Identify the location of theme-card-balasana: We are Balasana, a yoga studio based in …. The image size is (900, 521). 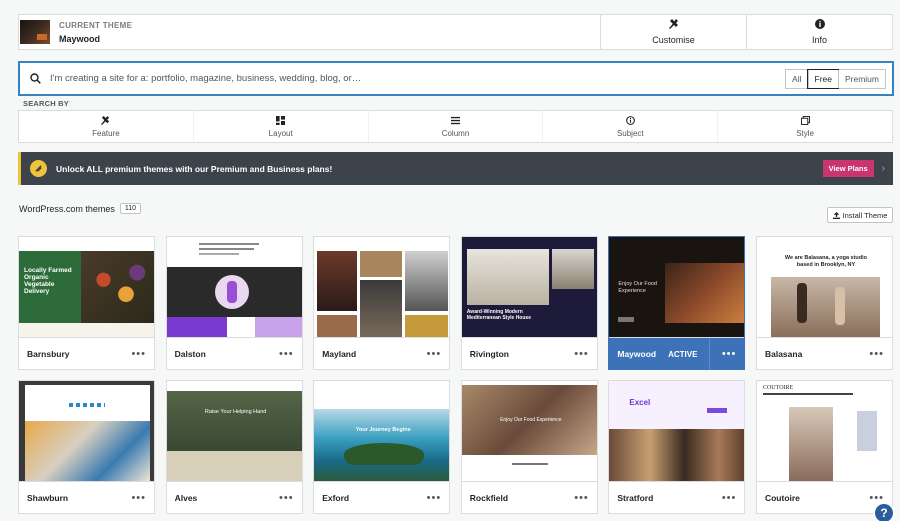
(824, 303).